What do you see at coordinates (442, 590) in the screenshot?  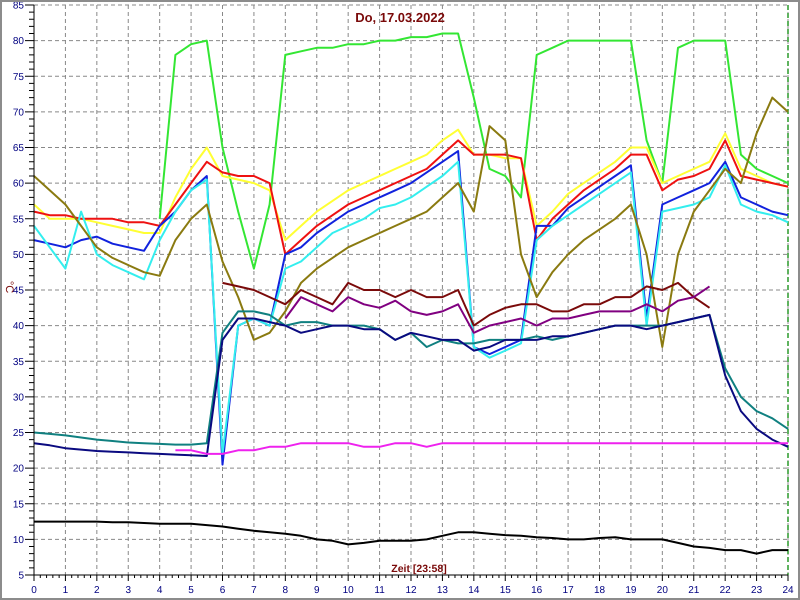 I see `x-tick-label: 13` at bounding box center [442, 590].